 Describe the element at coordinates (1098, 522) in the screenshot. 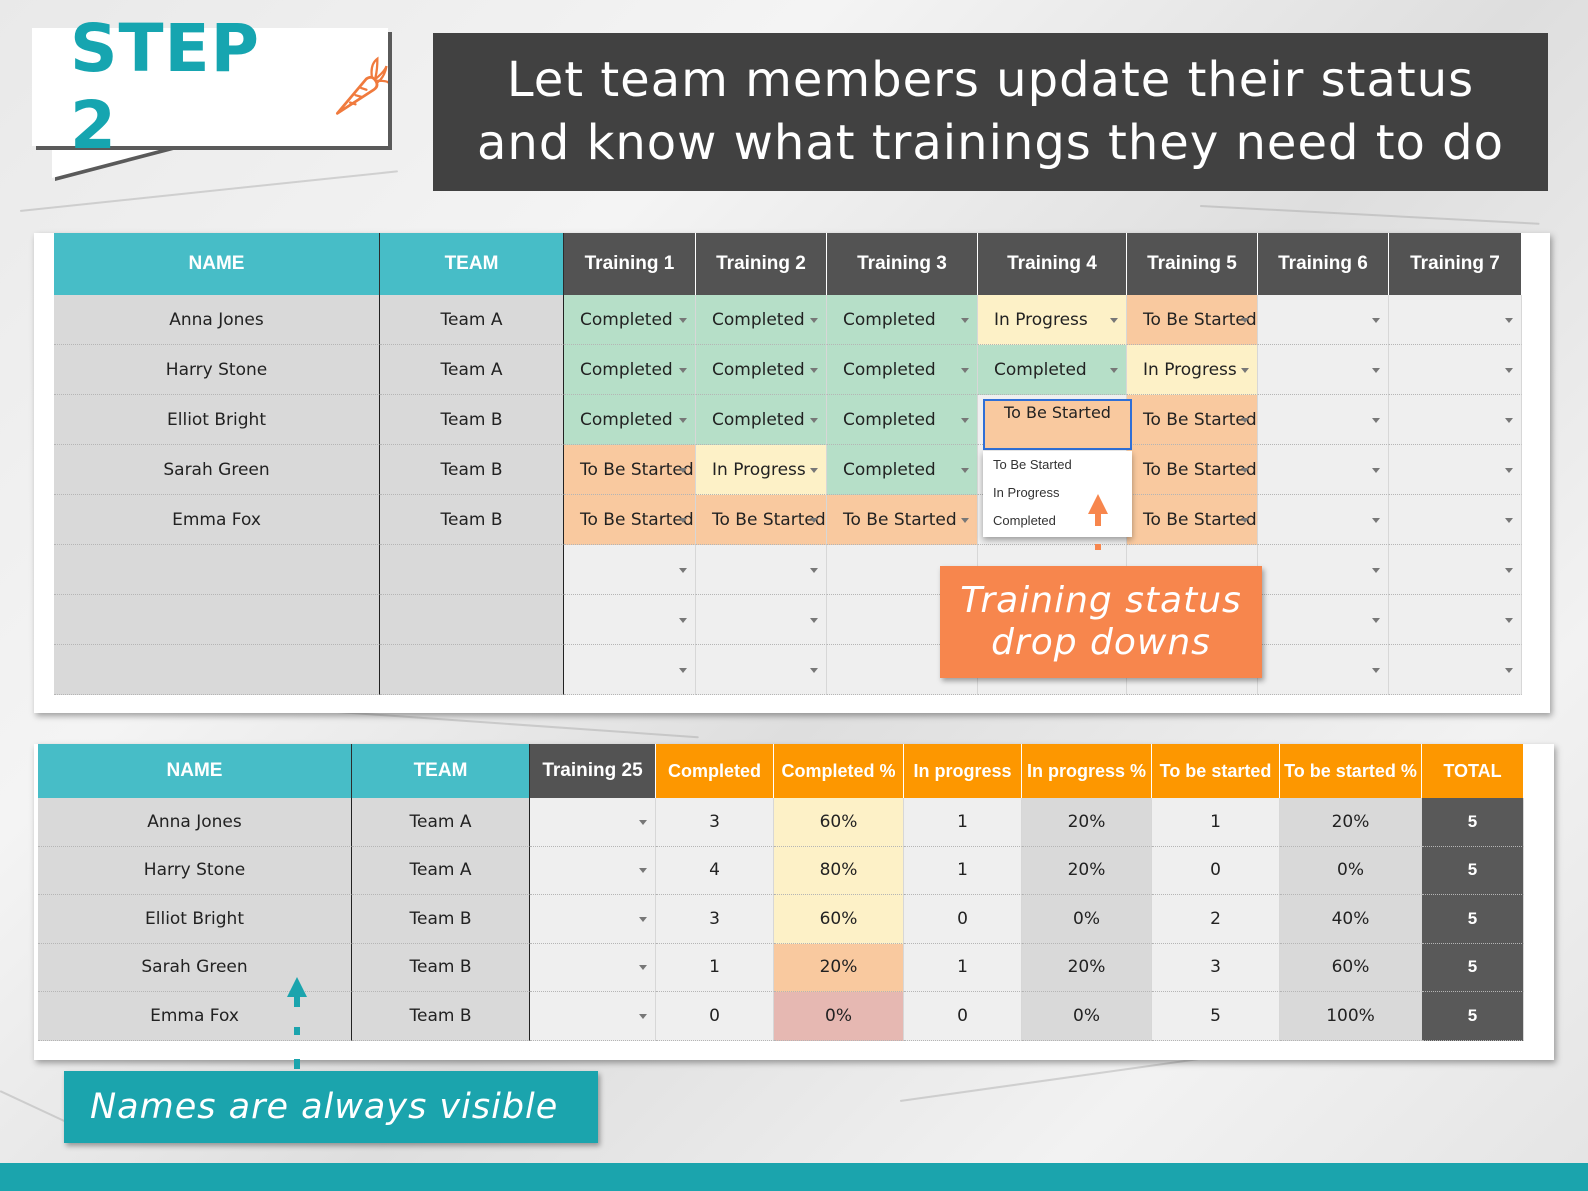

I see `arrow-up-icon` at that location.